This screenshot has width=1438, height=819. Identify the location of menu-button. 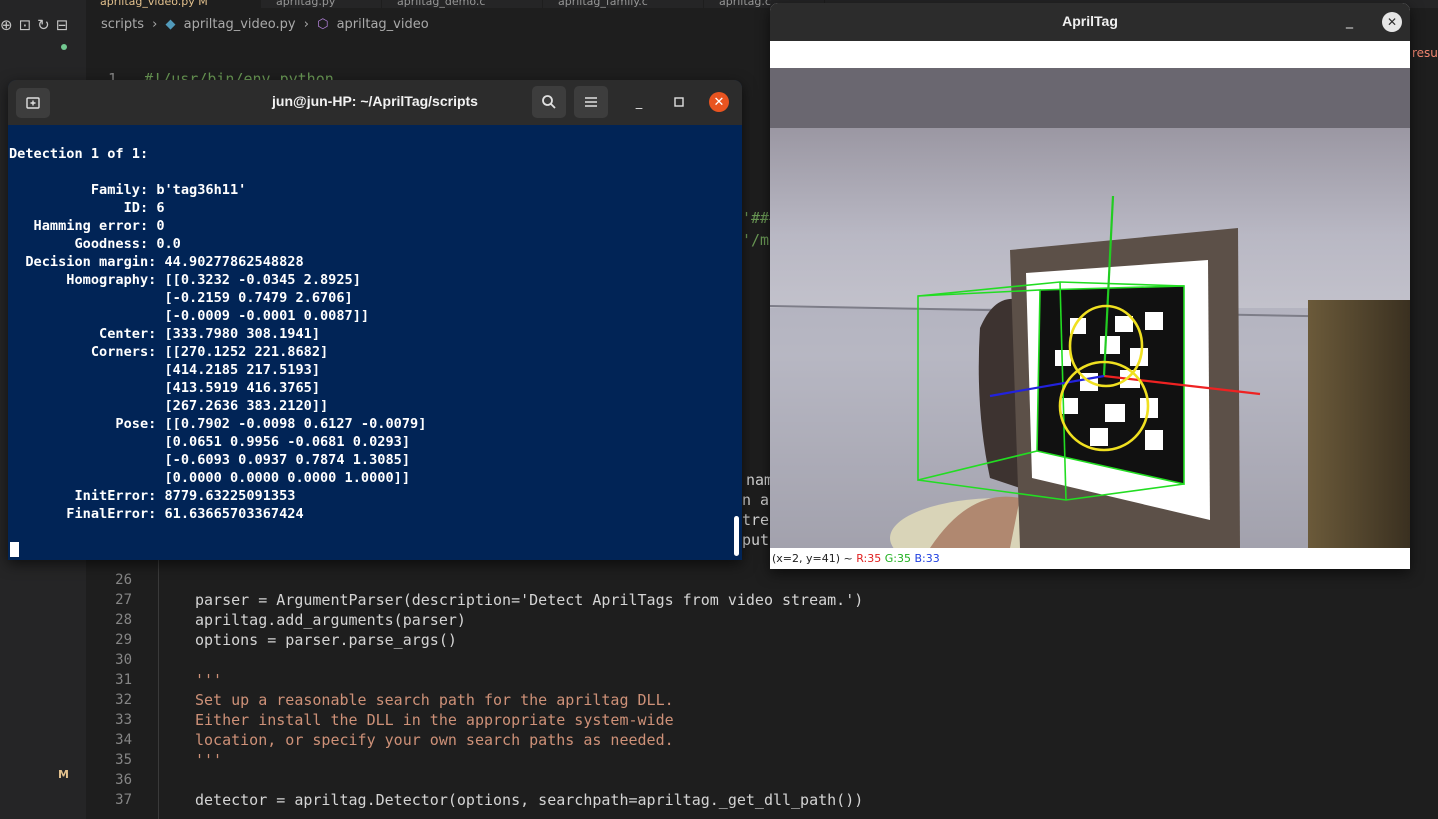
(591, 102).